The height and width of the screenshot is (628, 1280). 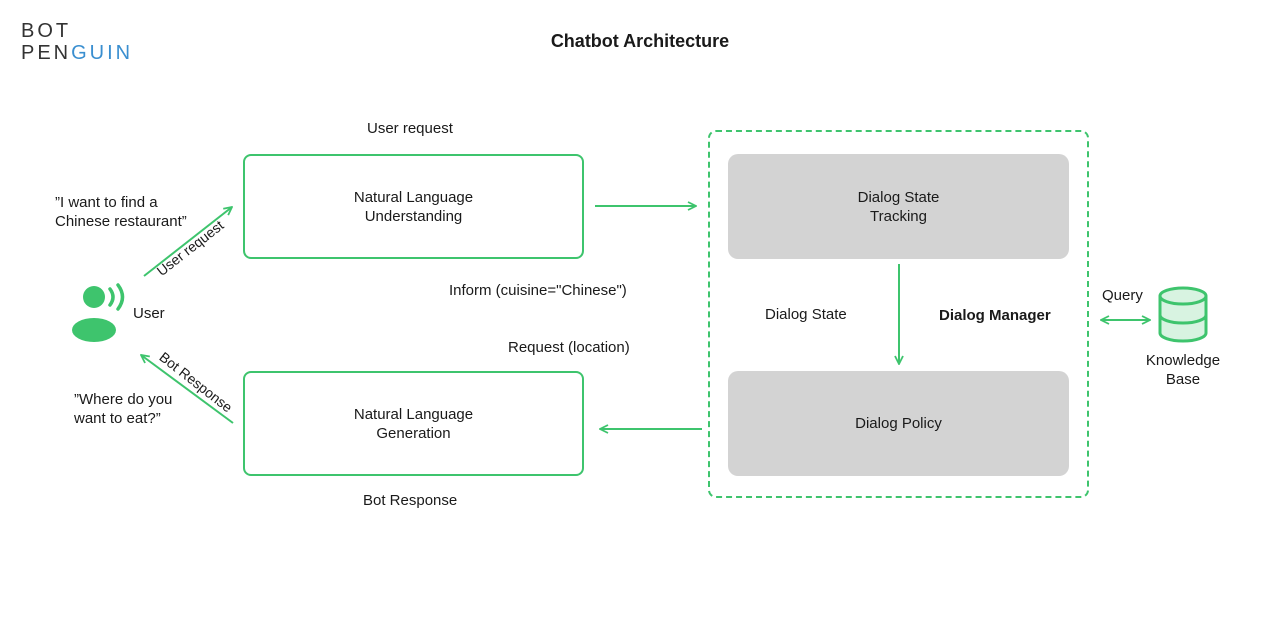 What do you see at coordinates (995, 315) in the screenshot?
I see `dialog-manager-label: Dialog Manager` at bounding box center [995, 315].